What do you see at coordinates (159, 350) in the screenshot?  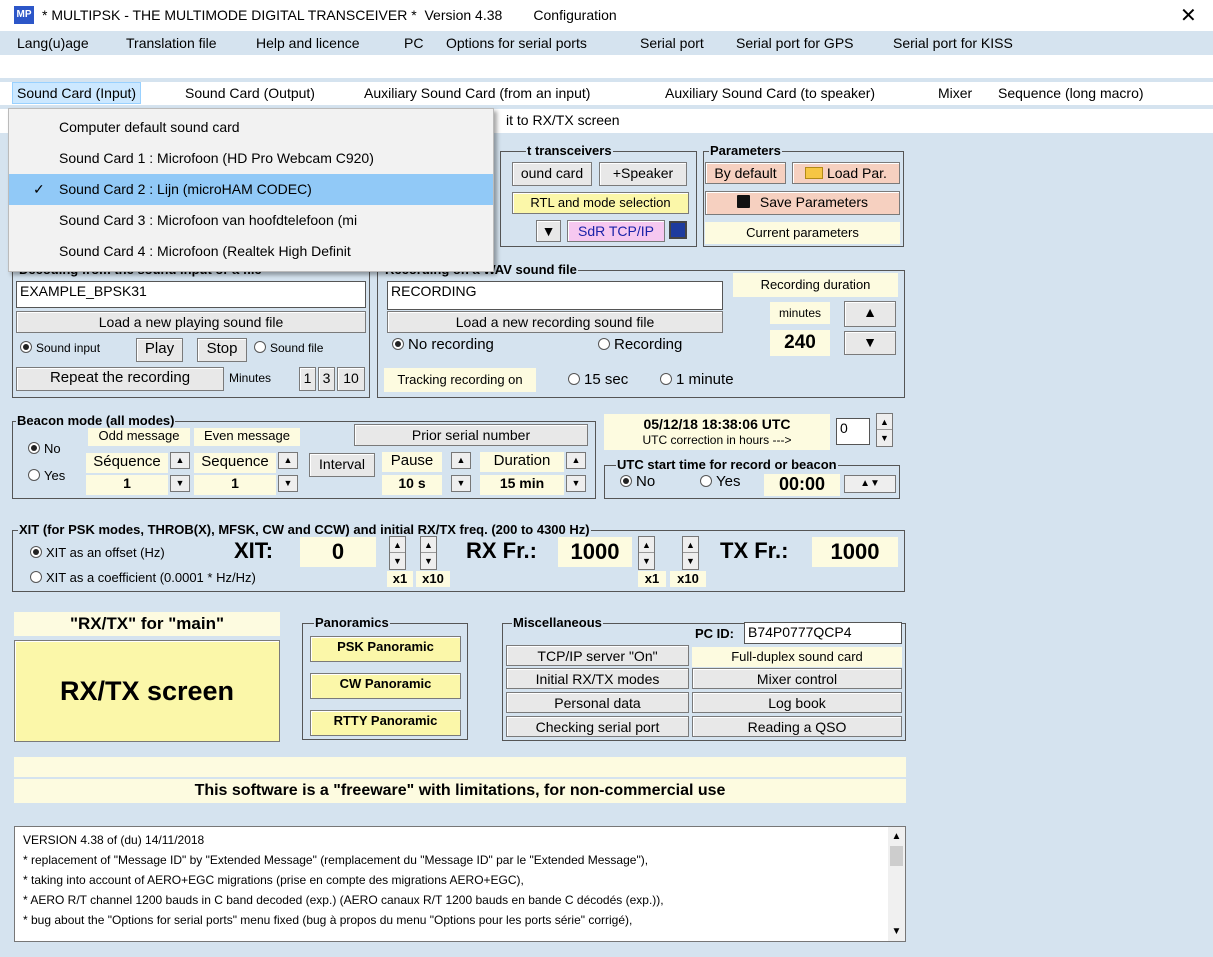 I see `play-button: Play` at bounding box center [159, 350].